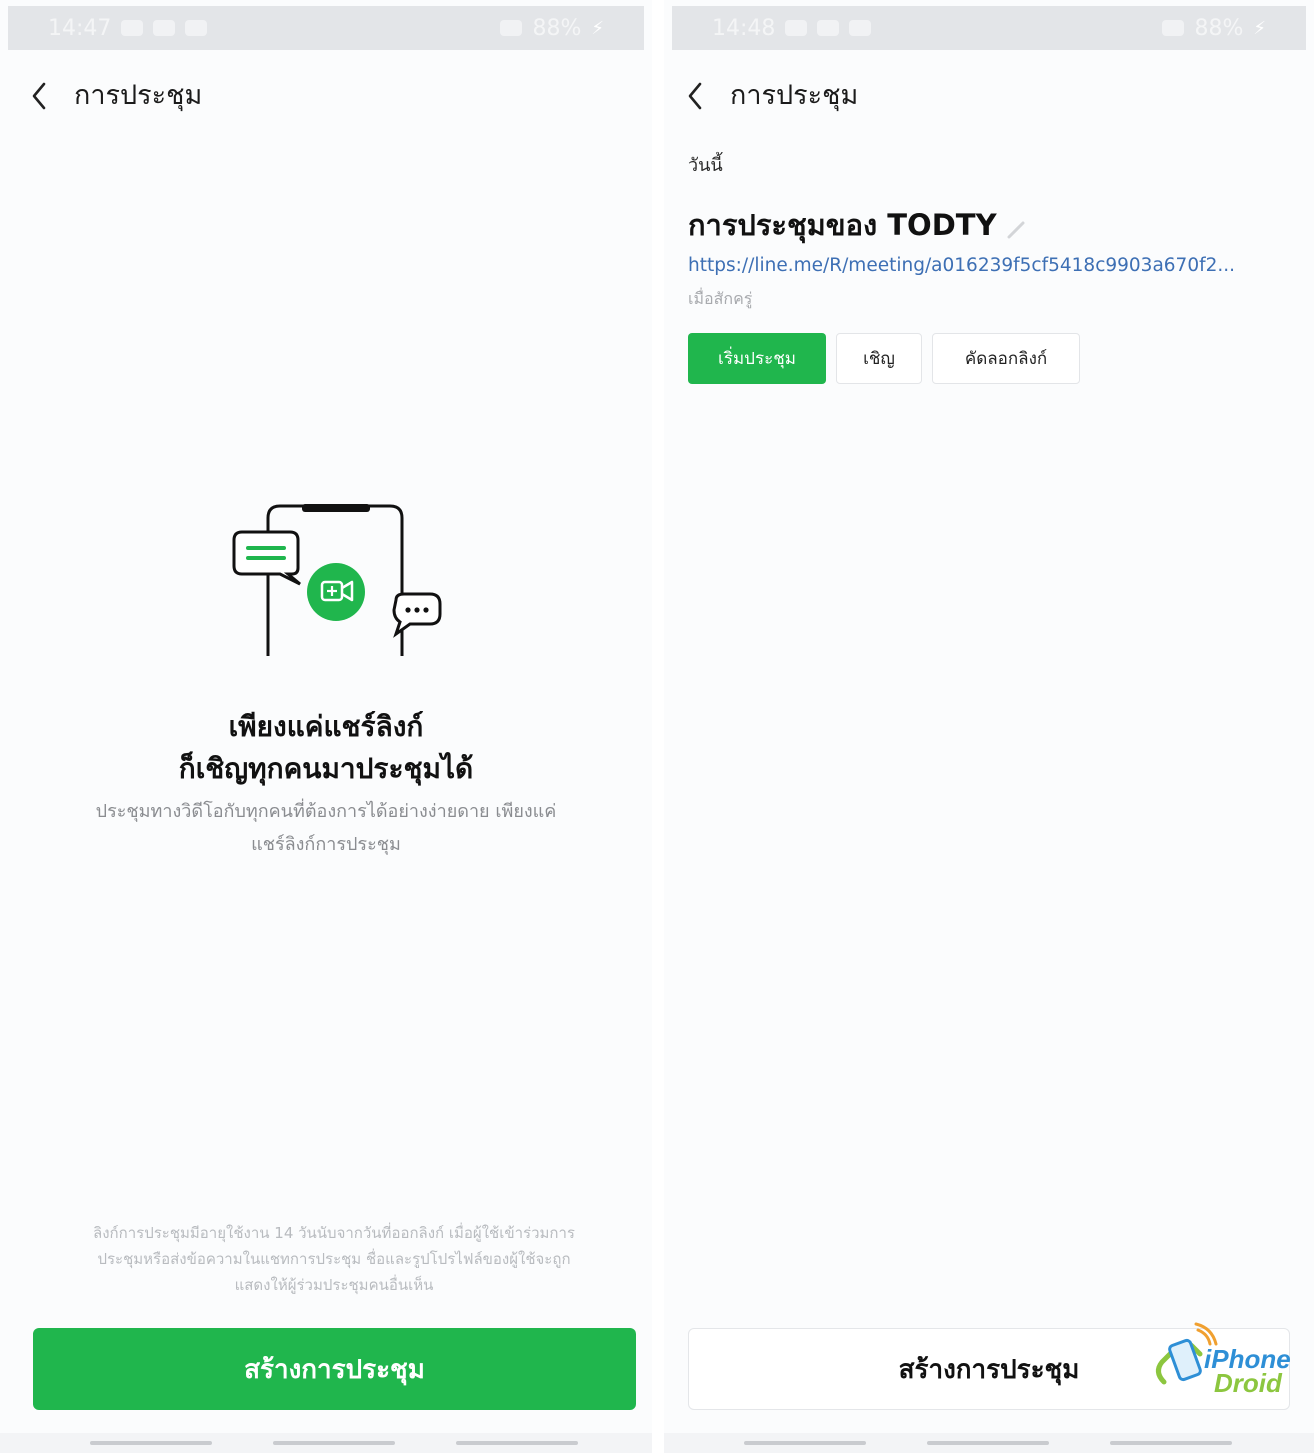 Image resolution: width=1314 pixels, height=1453 pixels. What do you see at coordinates (336, 582) in the screenshot?
I see `phone-video-chat-illustration` at bounding box center [336, 582].